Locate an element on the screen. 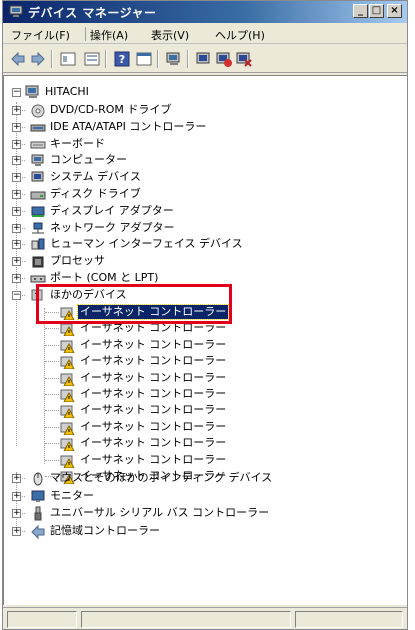 Image resolution: width=415 pixels, height=630 pixels. network-adapter-icon is located at coordinates (38, 228).